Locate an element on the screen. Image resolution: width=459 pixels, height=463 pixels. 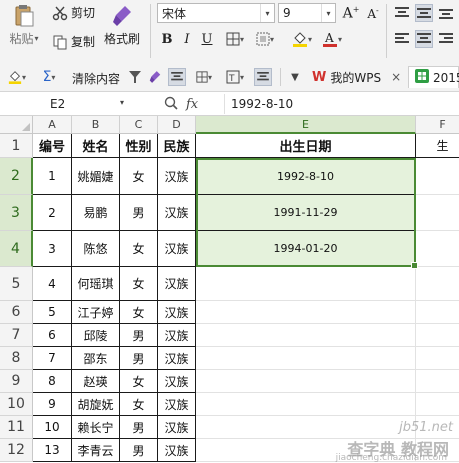
table-cell: 5 is located at coordinates (52, 312).